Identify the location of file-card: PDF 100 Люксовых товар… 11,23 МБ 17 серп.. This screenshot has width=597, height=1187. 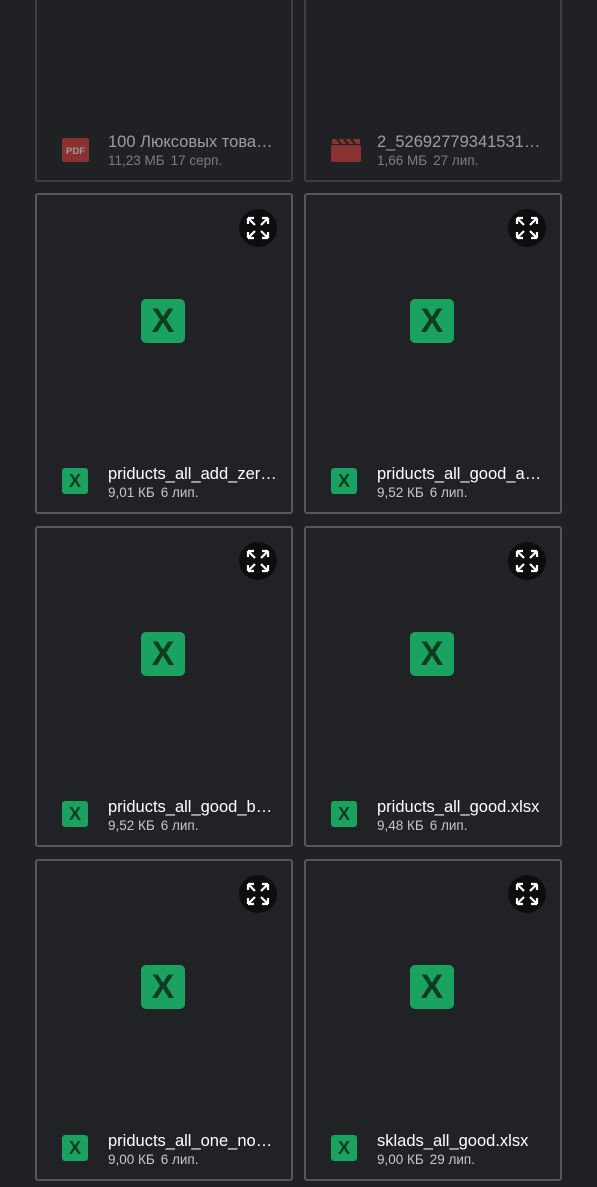
(164, 91).